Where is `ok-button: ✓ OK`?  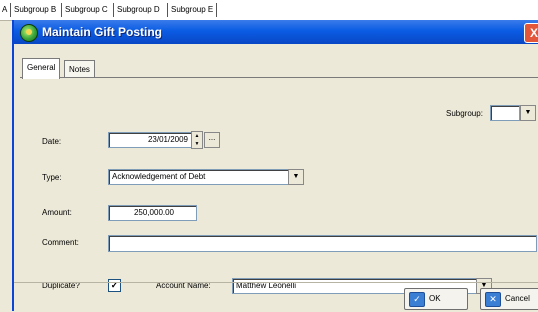 ok-button: ✓ OK is located at coordinates (436, 299).